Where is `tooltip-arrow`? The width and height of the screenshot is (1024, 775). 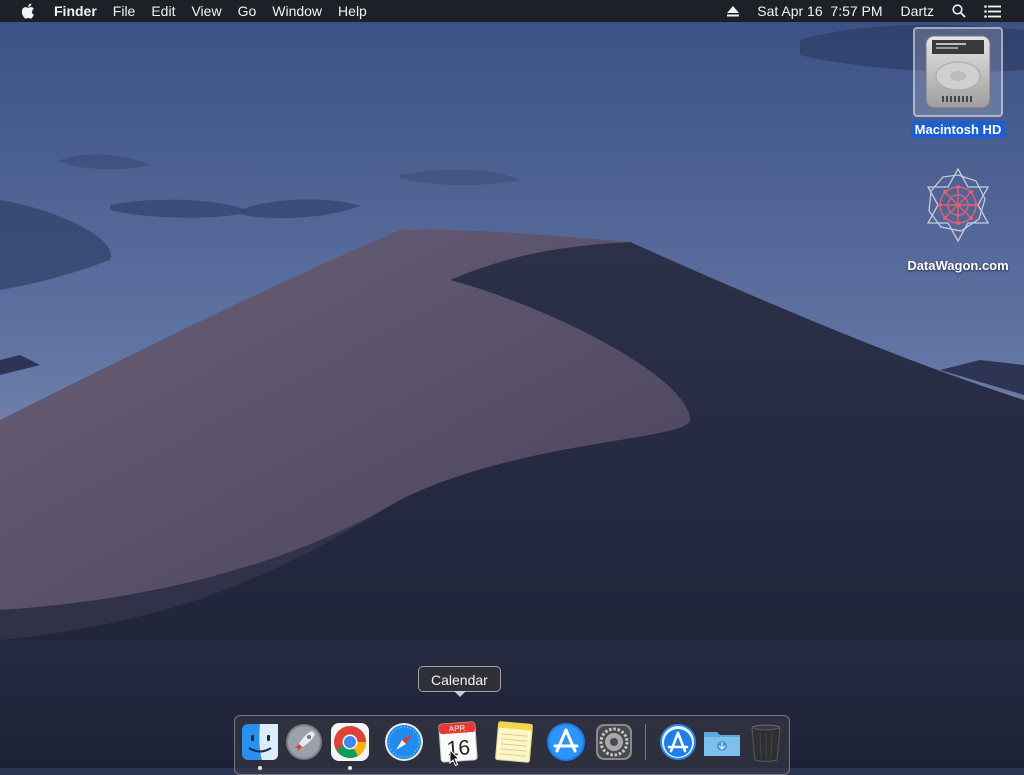 tooltip-arrow is located at coordinates (460, 694).